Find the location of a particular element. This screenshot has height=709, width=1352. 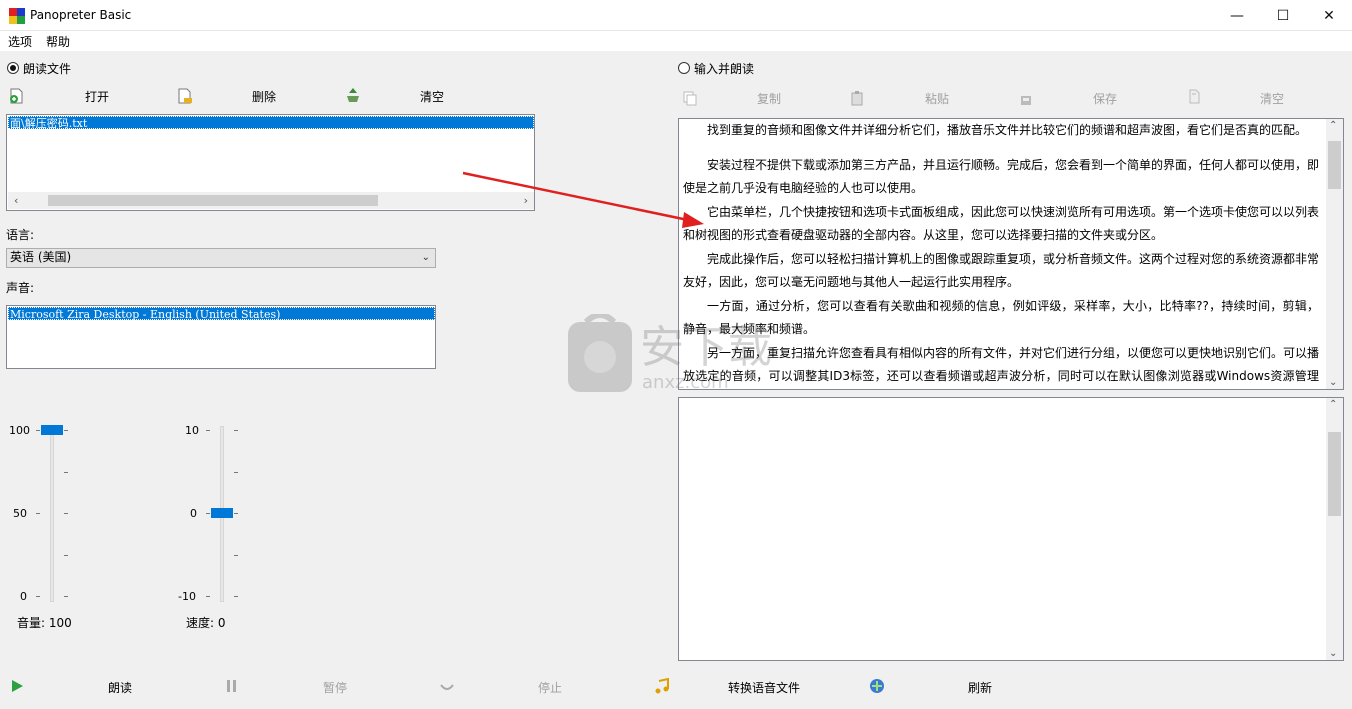

read-file-label: 朗读文件 is located at coordinates (47, 69).